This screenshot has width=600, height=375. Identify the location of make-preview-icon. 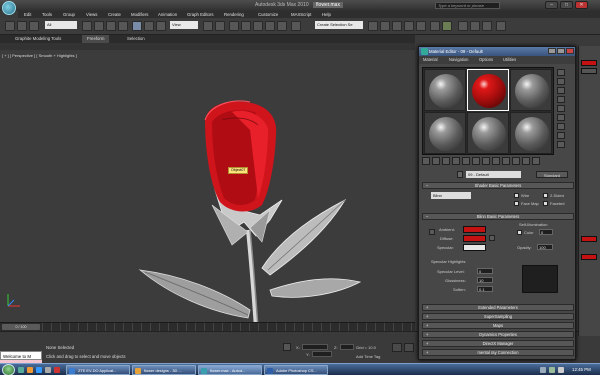
(561, 117).